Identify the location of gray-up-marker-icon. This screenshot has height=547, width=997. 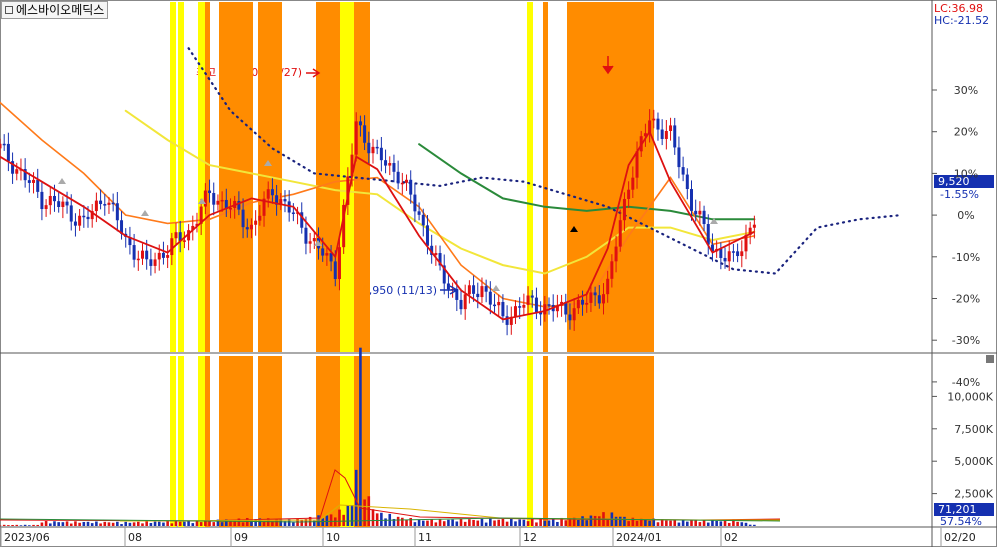
(318, 243).